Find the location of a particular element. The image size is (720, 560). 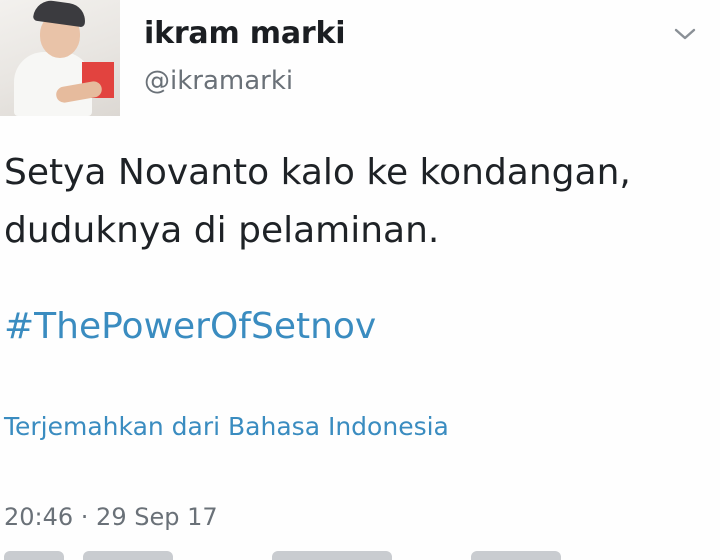

cut-off-action-row is located at coordinates (360, 554).